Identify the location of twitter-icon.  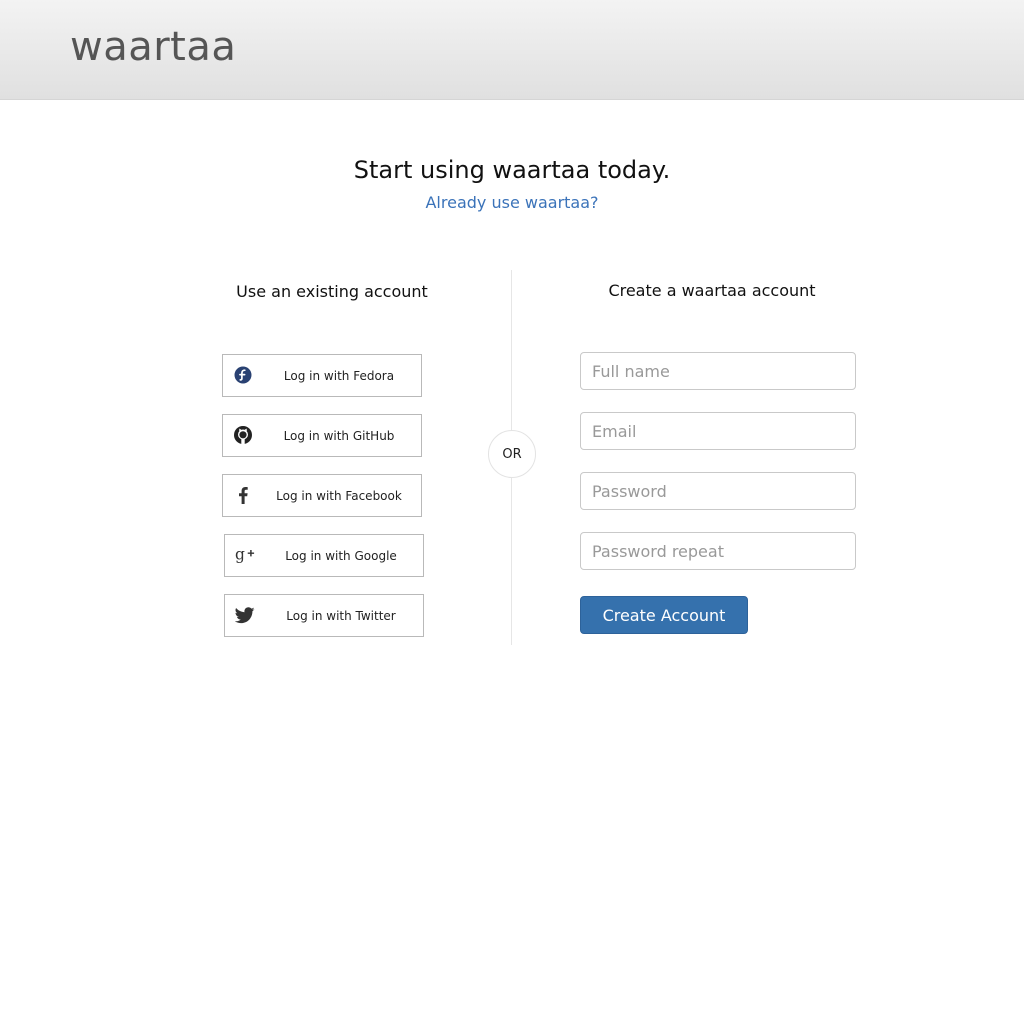
(245, 615).